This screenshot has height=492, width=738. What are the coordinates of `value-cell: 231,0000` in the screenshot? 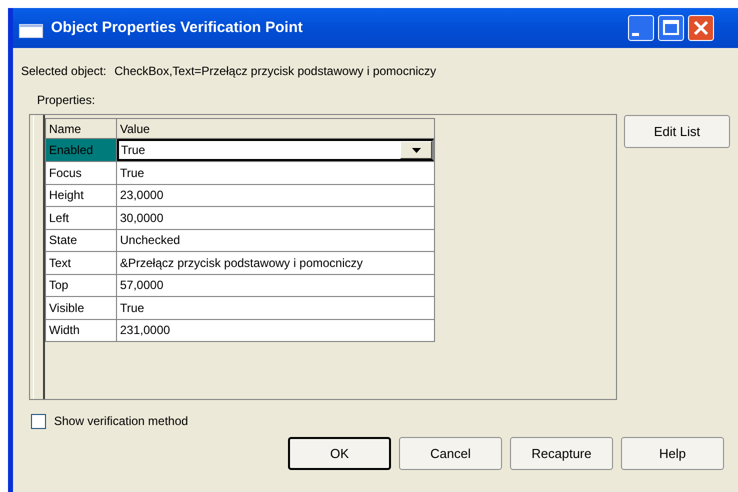 It's located at (275, 330).